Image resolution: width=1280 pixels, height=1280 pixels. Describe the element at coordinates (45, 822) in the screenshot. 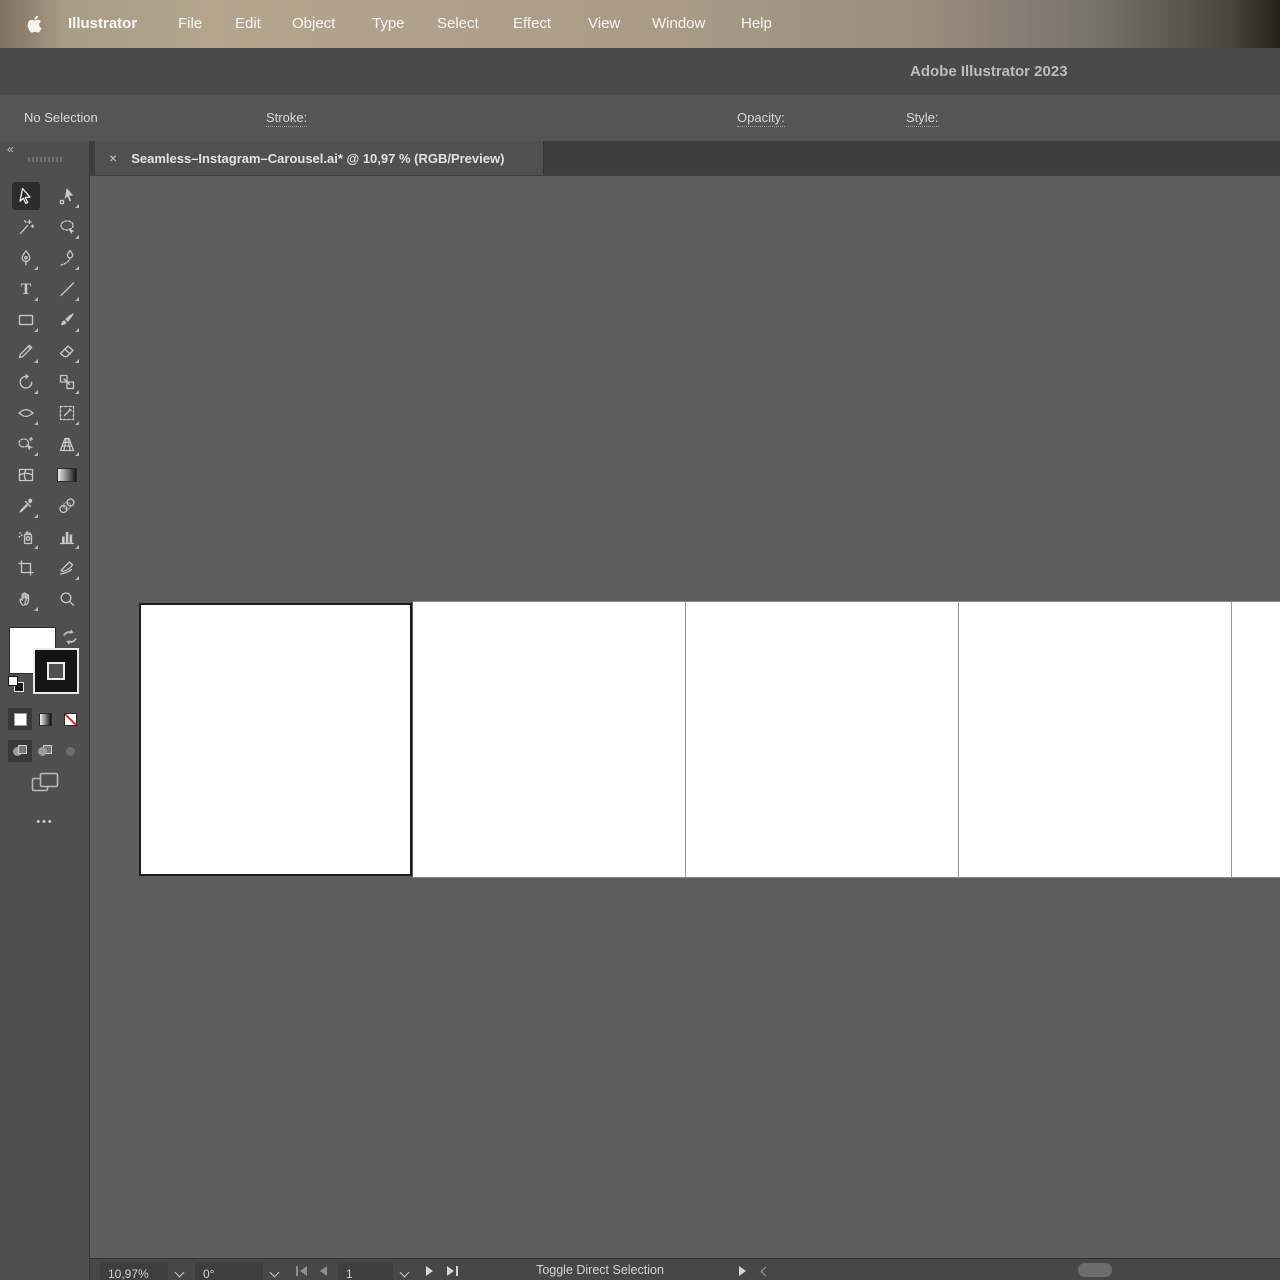

I see `edit-toolbar-ellipsis: •••` at that location.